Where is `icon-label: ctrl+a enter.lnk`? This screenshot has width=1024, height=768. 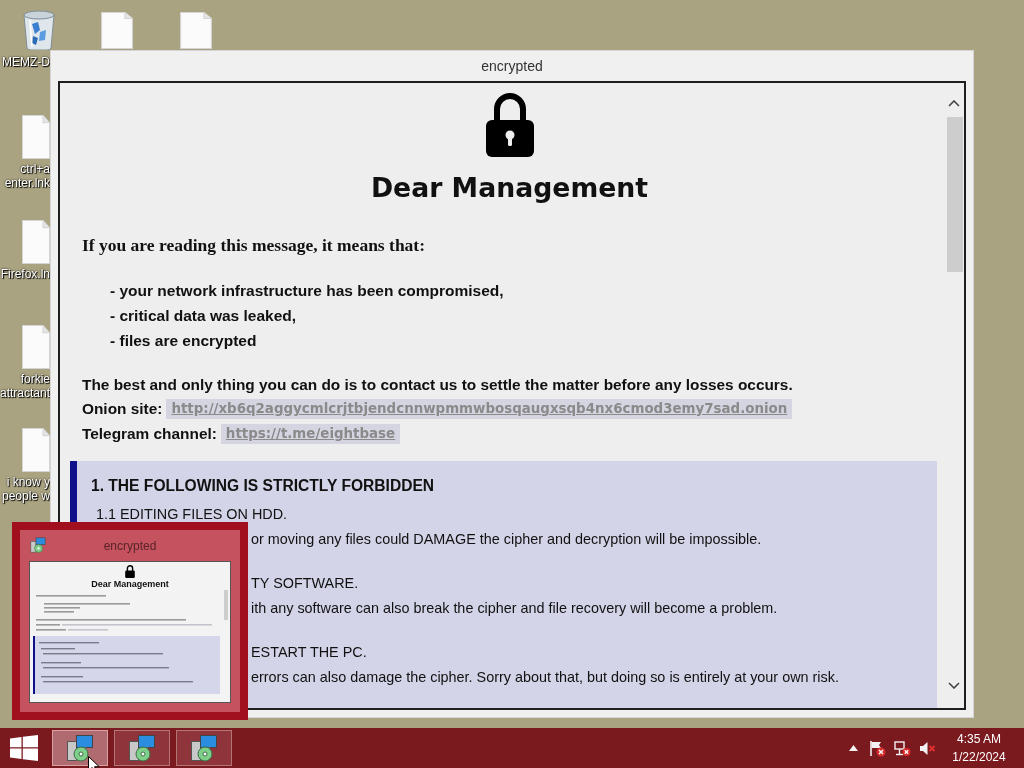 icon-label: ctrl+a enter.lnk is located at coordinates (26, 176).